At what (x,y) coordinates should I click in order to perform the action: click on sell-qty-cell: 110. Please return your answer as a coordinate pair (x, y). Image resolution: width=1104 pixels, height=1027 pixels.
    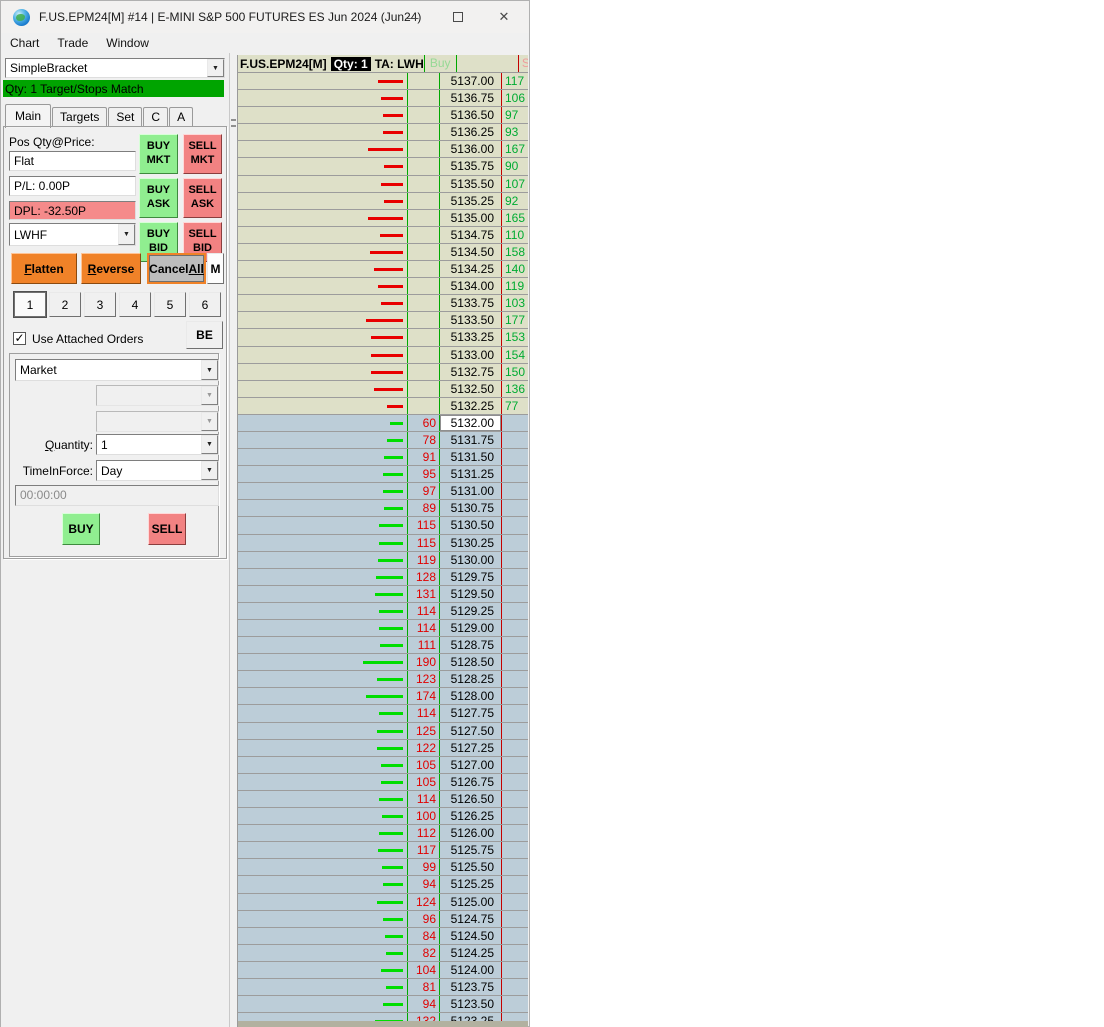
    Looking at the image, I should click on (514, 234).